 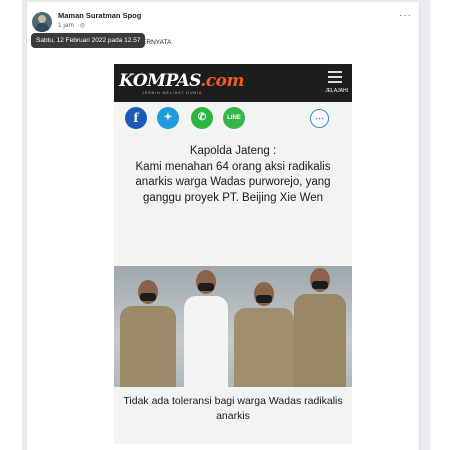 I want to click on author-avatar, so click(x=42, y=22).